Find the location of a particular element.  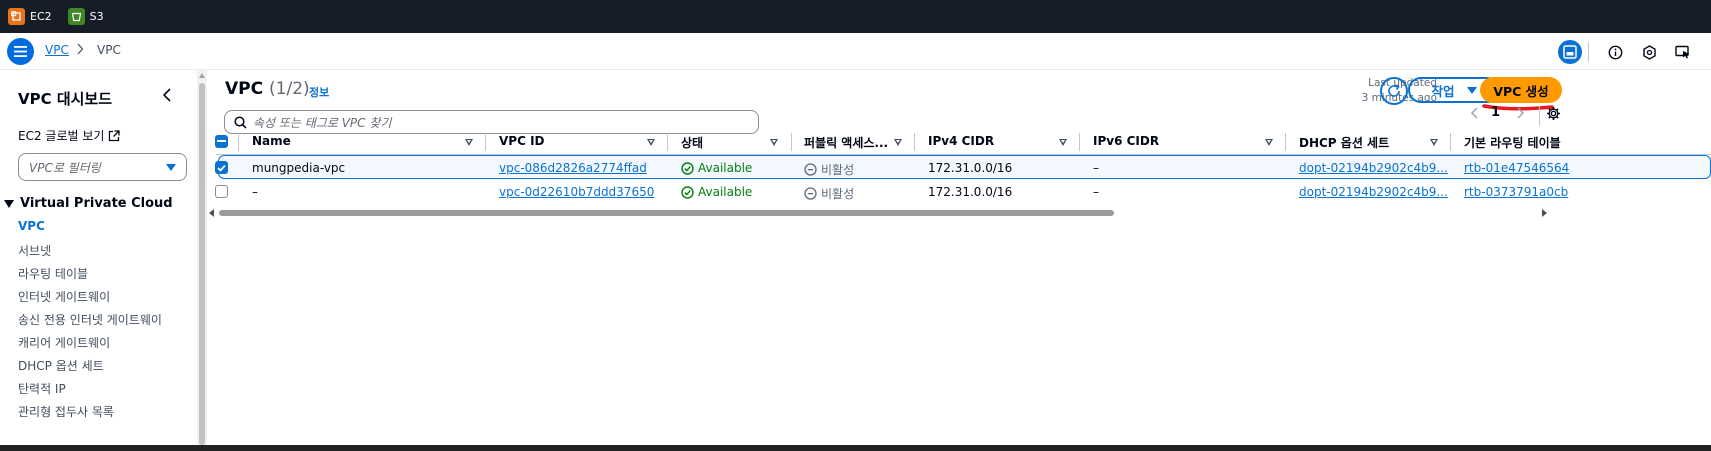

horizontal-scrollbar-thumb is located at coordinates (666, 213).